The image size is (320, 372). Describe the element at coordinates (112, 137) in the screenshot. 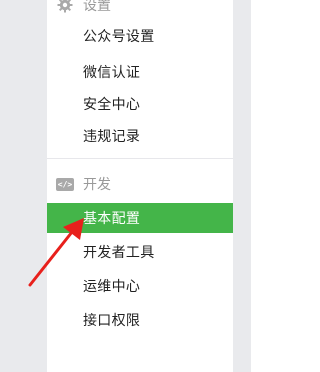

I see `menu-item-label: 违规记录` at that location.